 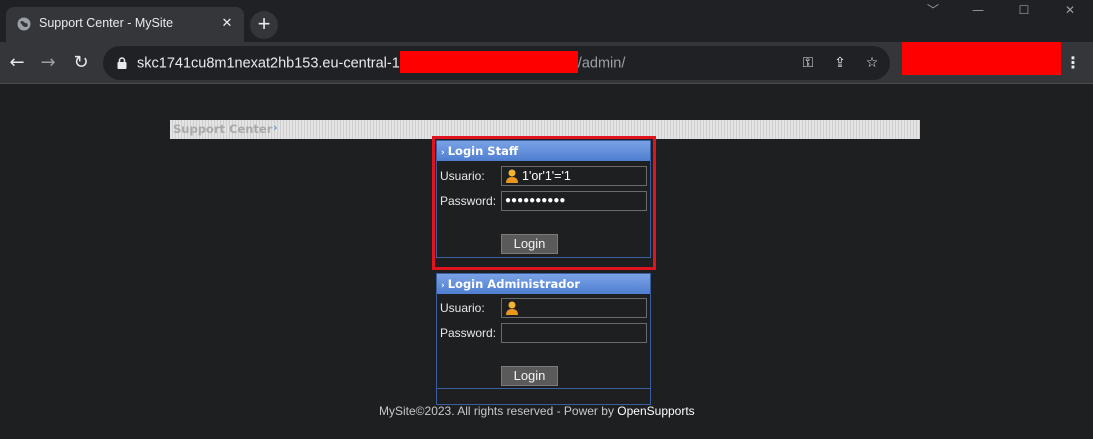 What do you see at coordinates (443, 286) in the screenshot?
I see `chevron-right-icon: ›` at bounding box center [443, 286].